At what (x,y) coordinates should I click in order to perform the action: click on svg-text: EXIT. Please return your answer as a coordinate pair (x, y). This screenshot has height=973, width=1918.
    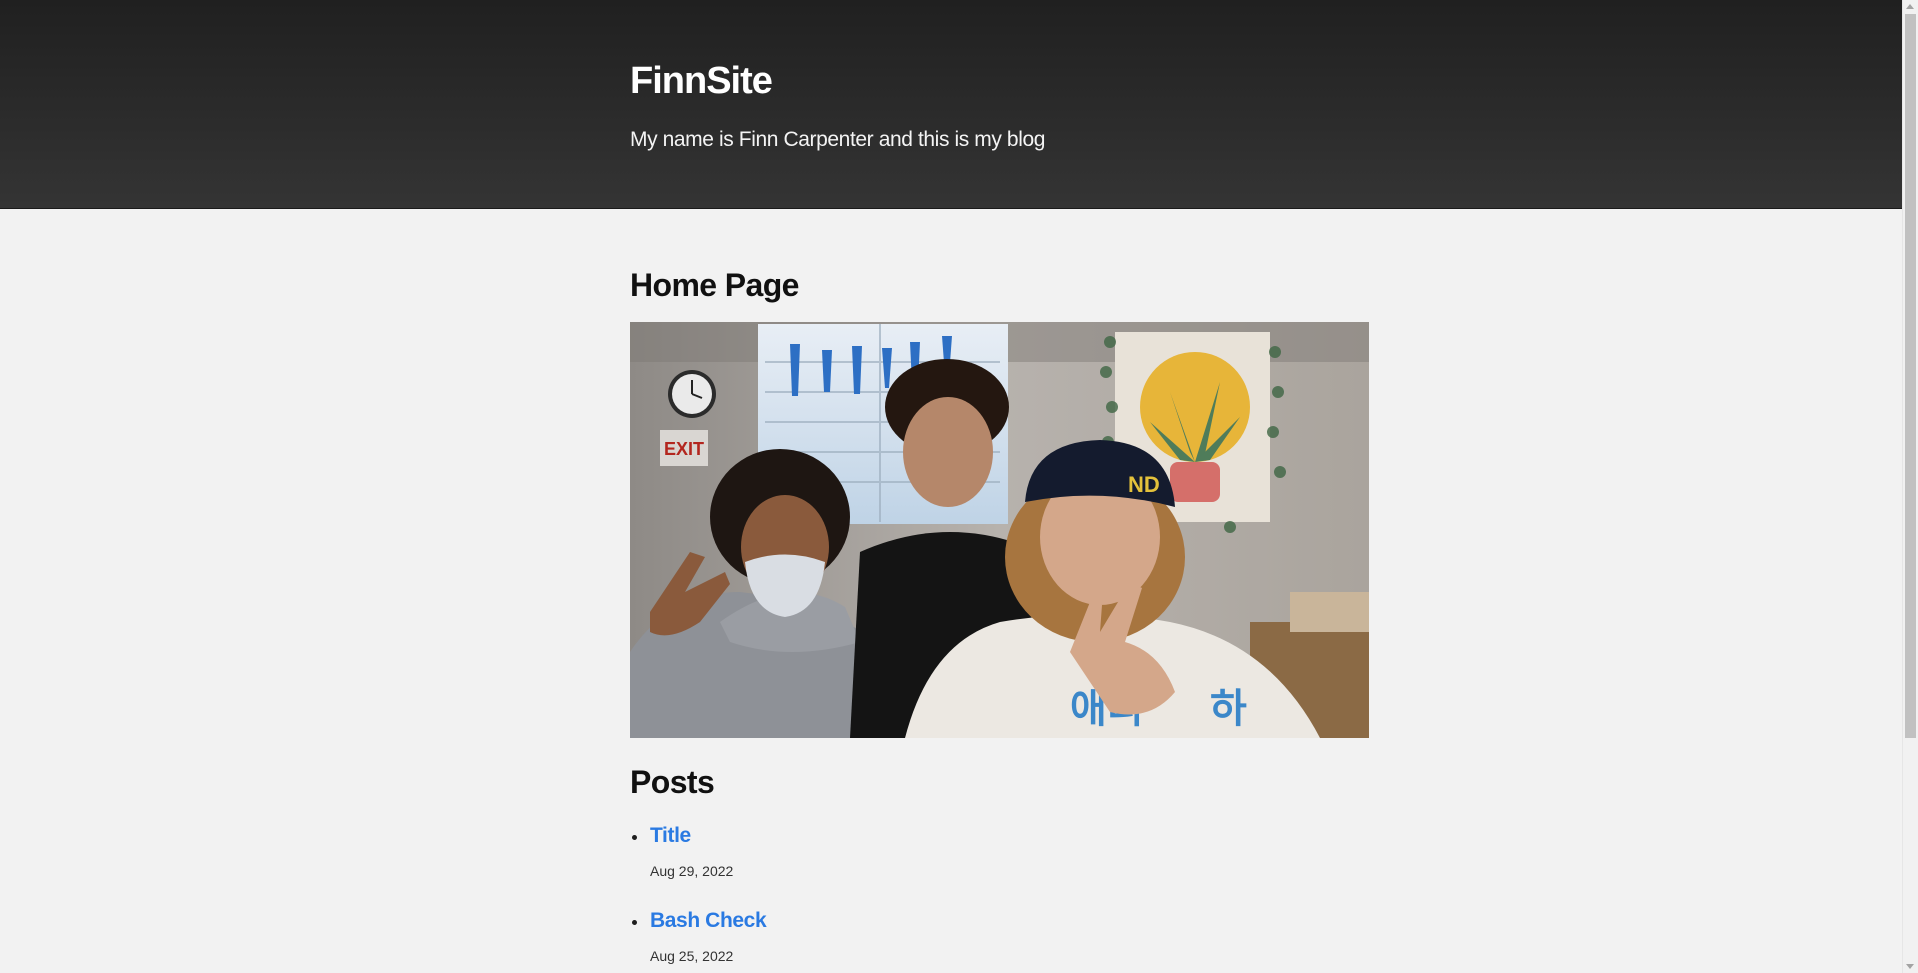
    Looking at the image, I should click on (684, 449).